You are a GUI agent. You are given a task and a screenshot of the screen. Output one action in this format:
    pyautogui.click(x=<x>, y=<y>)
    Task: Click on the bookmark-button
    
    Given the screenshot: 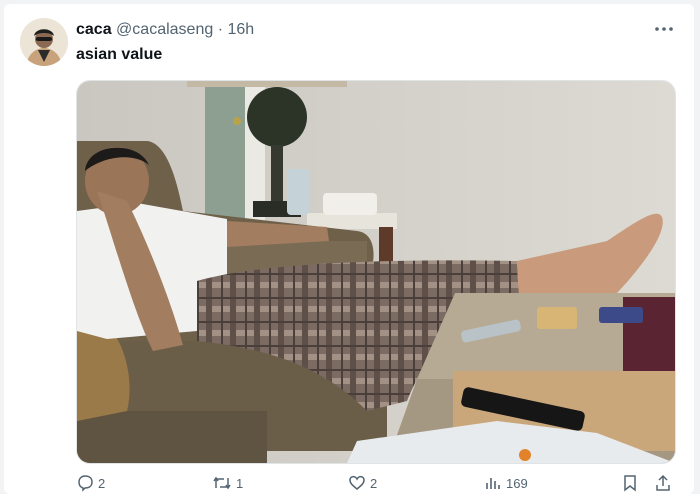 What is the action you would take?
    pyautogui.click(x=630, y=483)
    